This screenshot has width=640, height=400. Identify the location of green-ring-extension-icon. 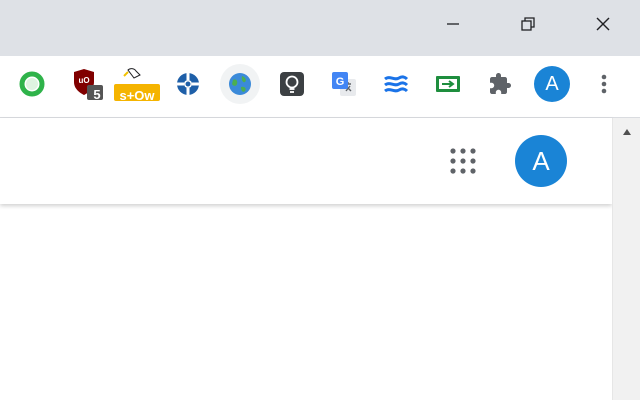
(32, 84).